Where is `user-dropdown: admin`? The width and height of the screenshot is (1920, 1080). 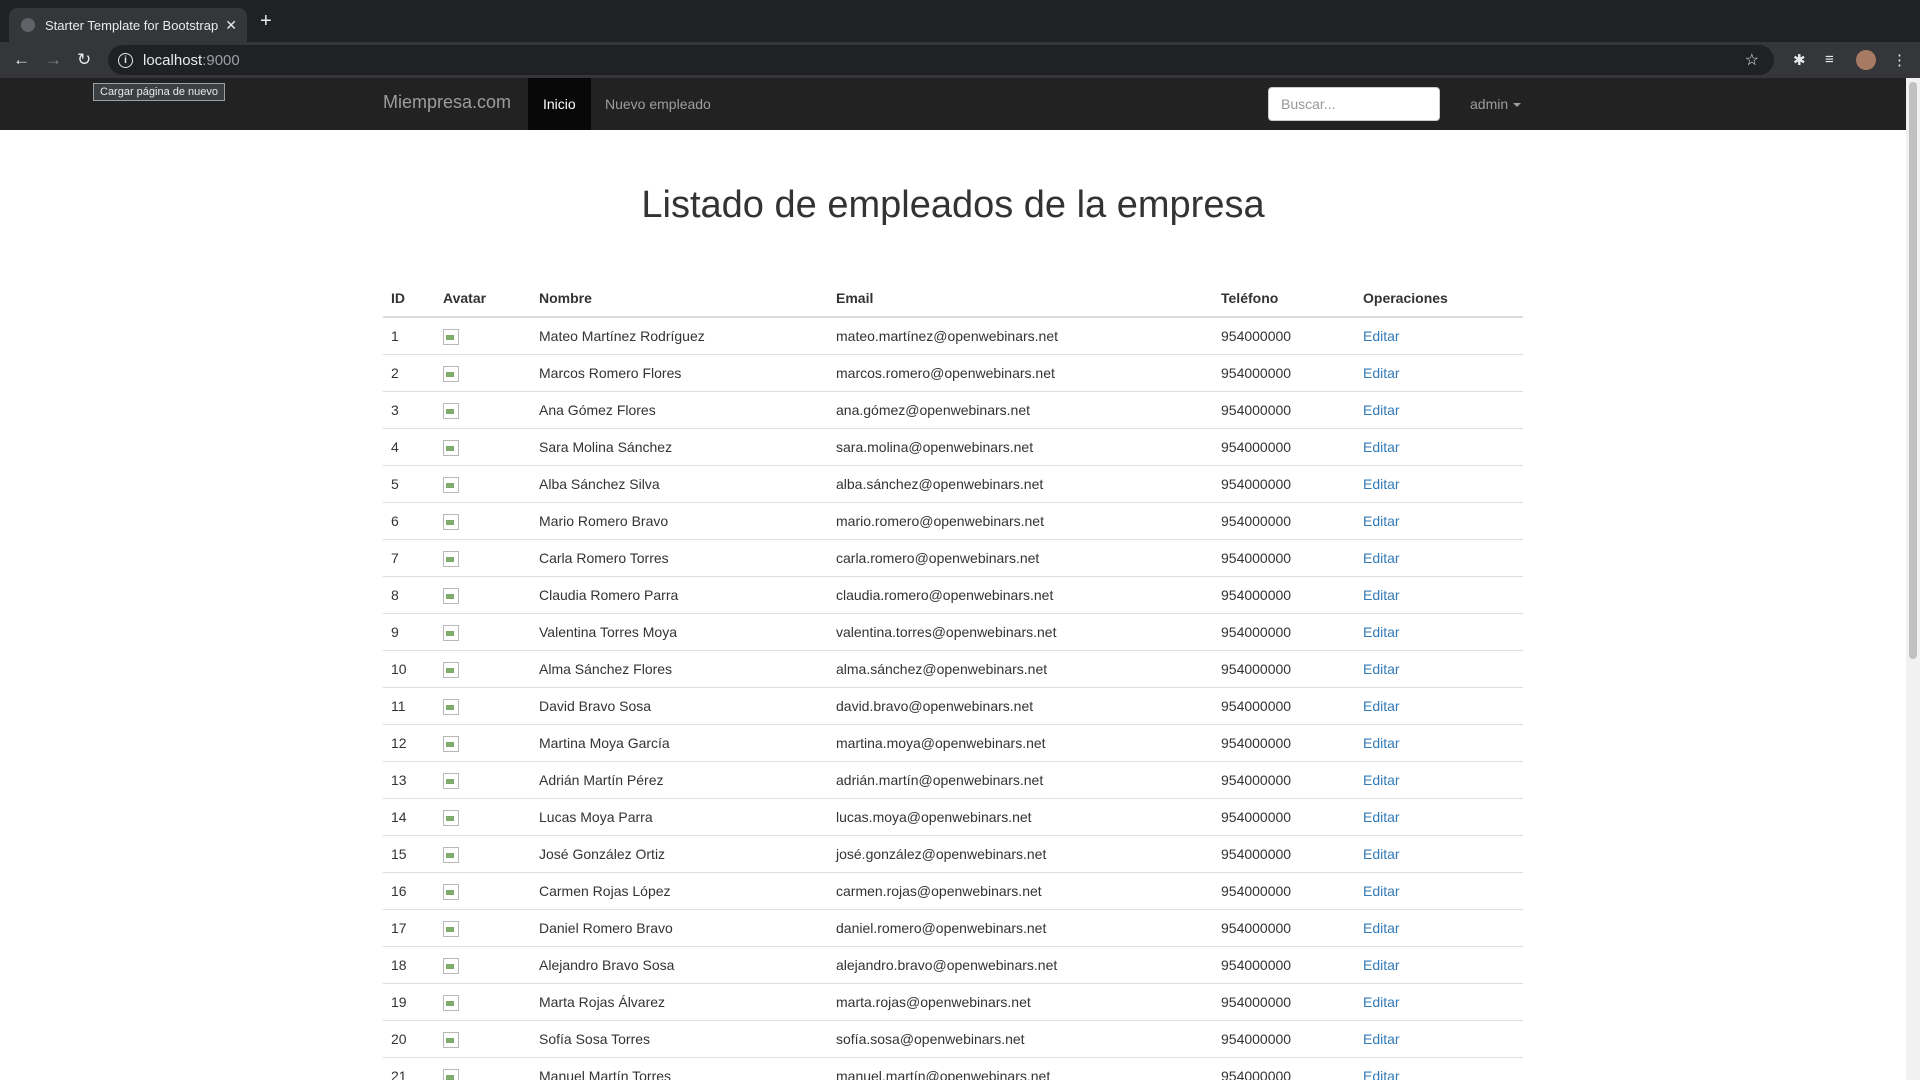 user-dropdown: admin is located at coordinates (1496, 104).